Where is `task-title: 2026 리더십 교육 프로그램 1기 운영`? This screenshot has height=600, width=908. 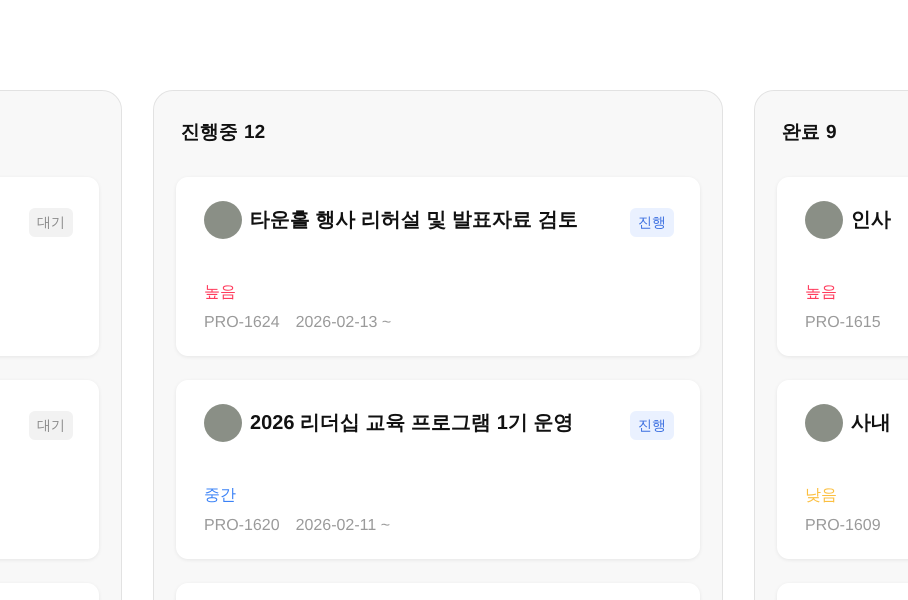
task-title: 2026 리더십 교육 프로그램 1기 운영 is located at coordinates (412, 423).